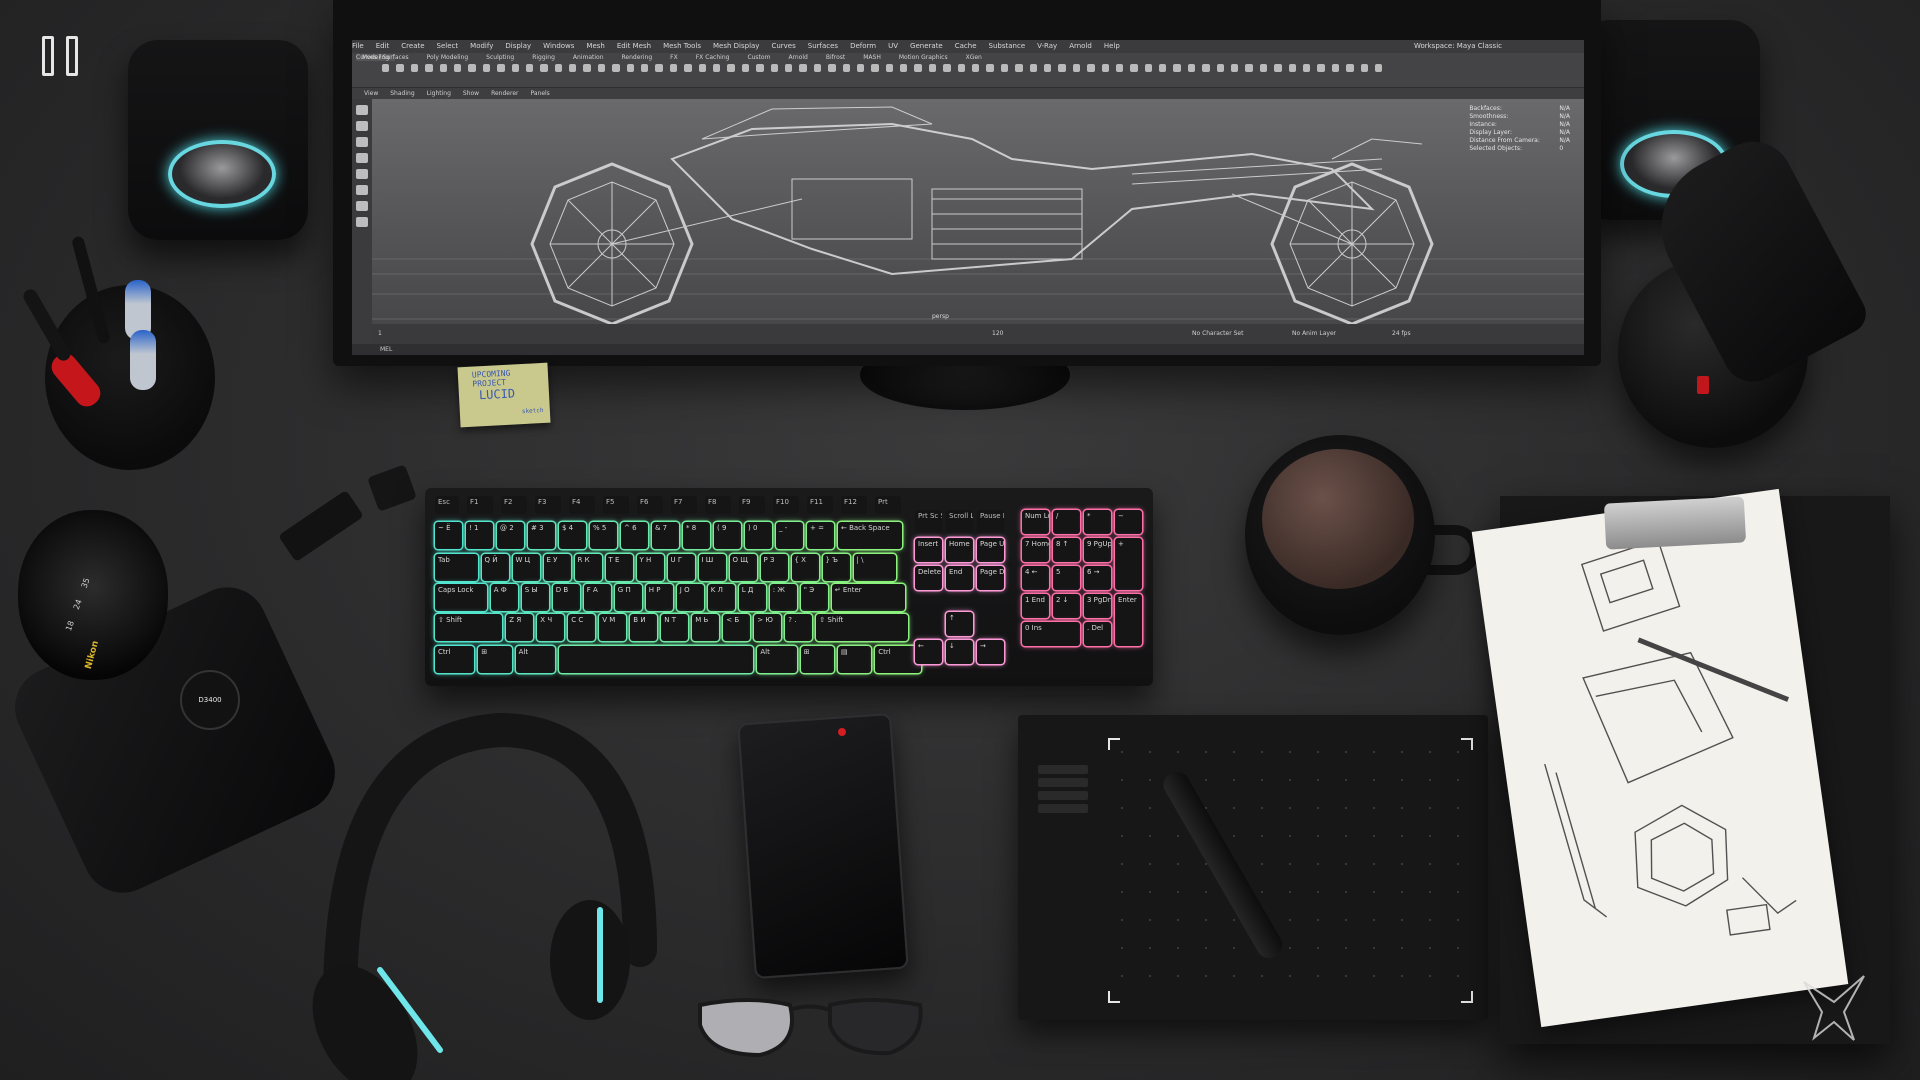 This screenshot has width=1920, height=1080. Describe the element at coordinates (382, 57) in the screenshot. I see `shelf-tab: Curves / Surfaces` at that location.